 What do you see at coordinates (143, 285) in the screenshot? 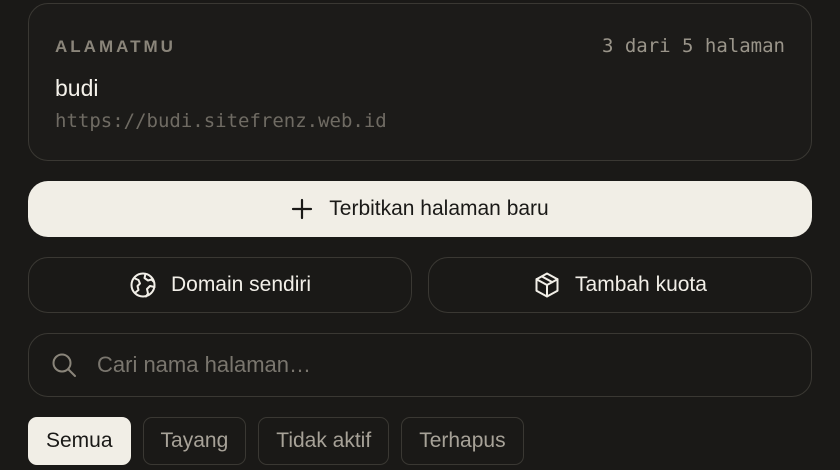
I see `globe-icon` at bounding box center [143, 285].